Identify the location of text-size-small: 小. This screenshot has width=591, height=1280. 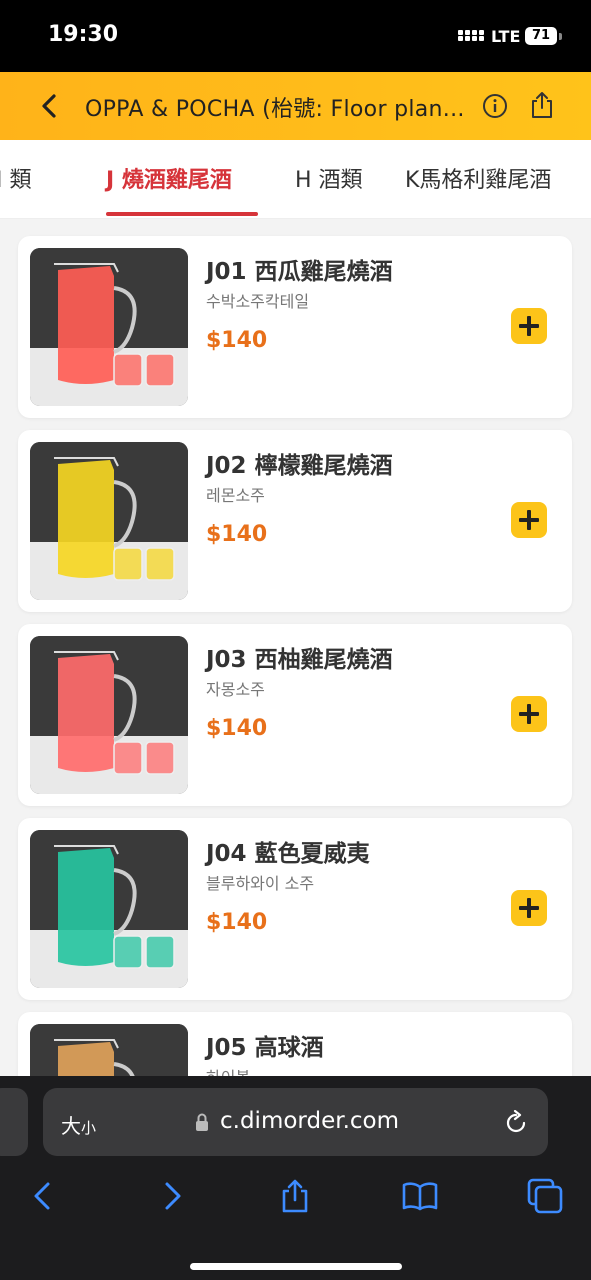
(89, 1128).